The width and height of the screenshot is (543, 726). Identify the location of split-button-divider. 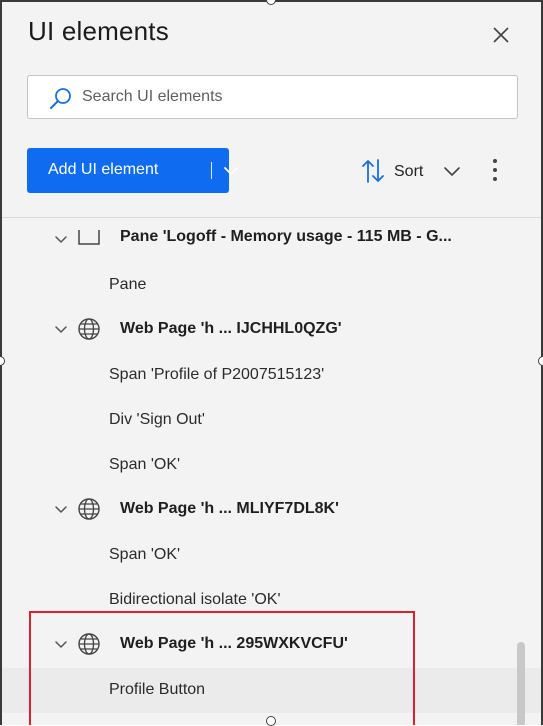
(211, 170).